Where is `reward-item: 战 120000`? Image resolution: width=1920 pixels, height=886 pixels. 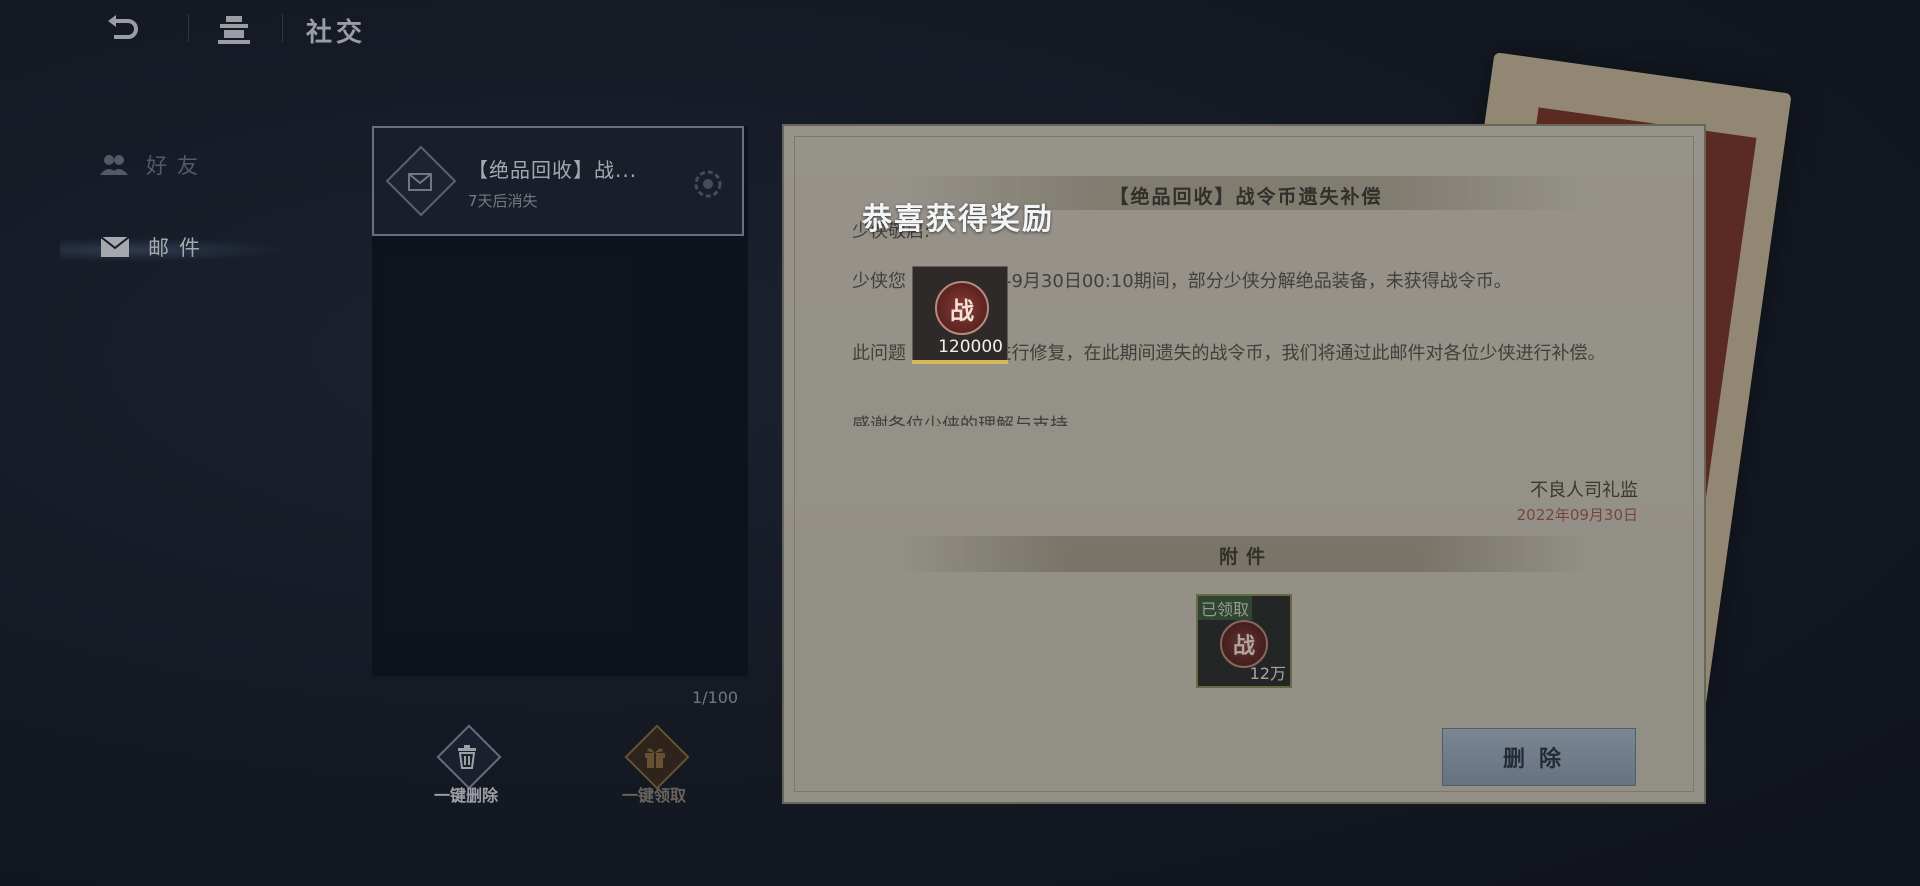 reward-item: 战 120000 is located at coordinates (960, 314).